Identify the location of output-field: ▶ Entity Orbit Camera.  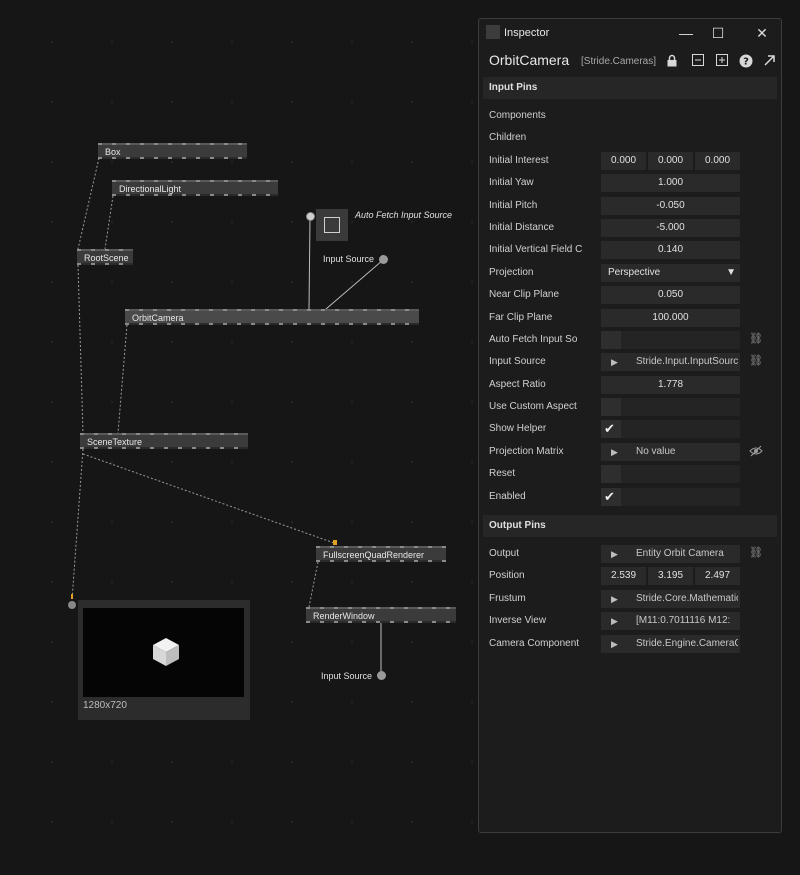
(670, 554).